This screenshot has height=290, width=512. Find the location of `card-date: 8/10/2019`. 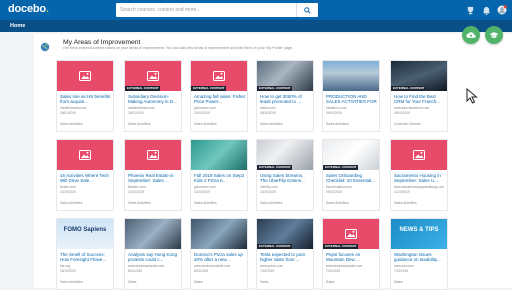

card-date: 8/10/2019 is located at coordinates (201, 271).